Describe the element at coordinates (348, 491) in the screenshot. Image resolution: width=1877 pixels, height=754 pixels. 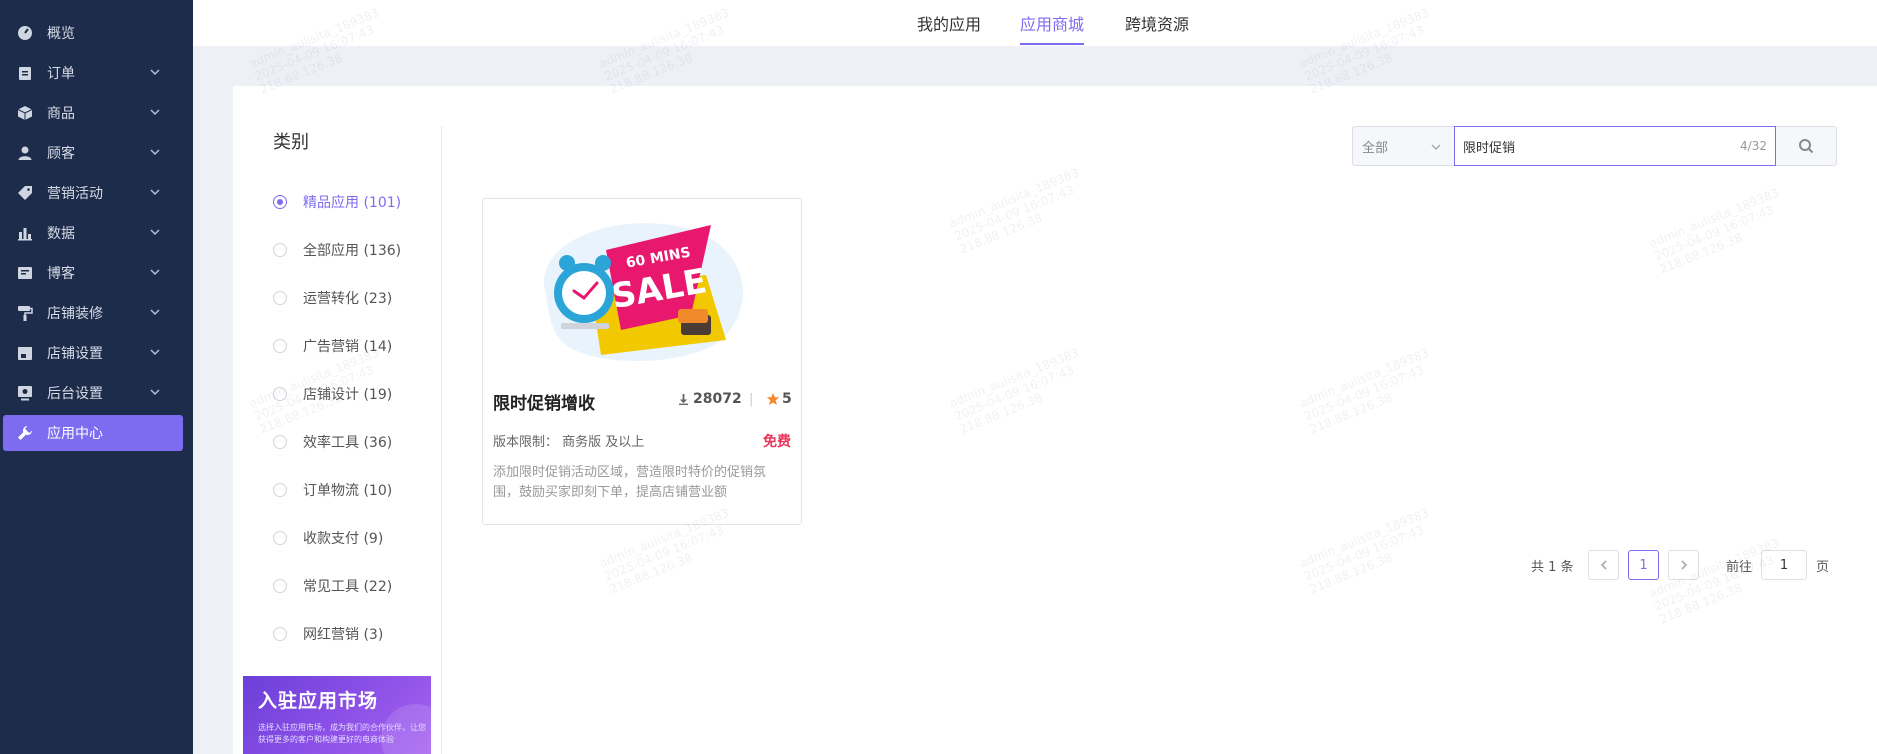
I see `category-label: 订单物流 (10)` at that location.